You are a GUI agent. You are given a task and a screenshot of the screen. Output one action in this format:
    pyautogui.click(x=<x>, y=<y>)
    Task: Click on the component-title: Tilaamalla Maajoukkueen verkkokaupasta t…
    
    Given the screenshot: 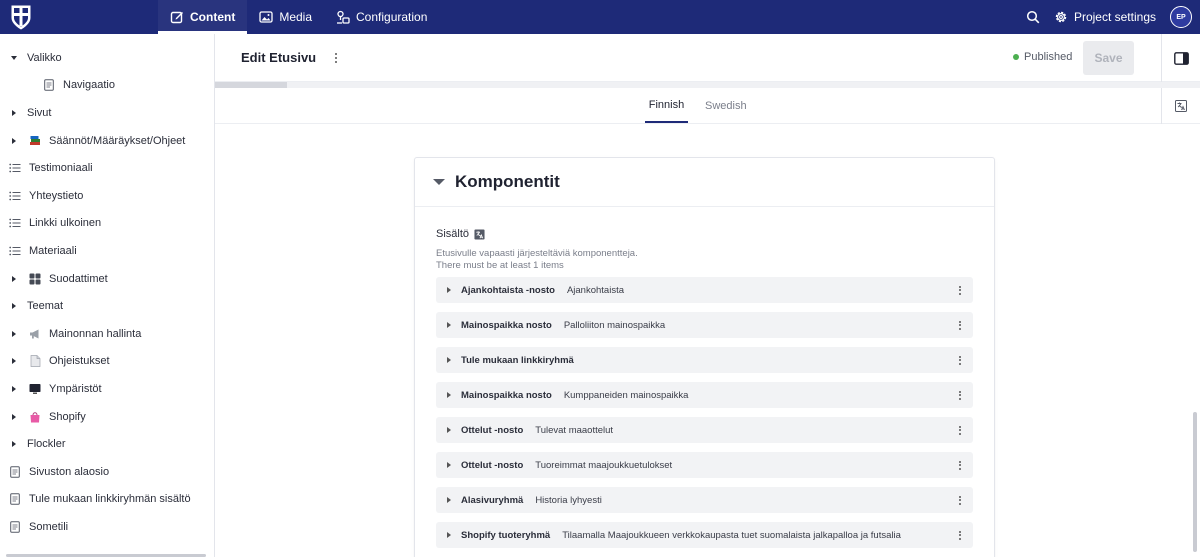 What is the action you would take?
    pyautogui.click(x=731, y=535)
    